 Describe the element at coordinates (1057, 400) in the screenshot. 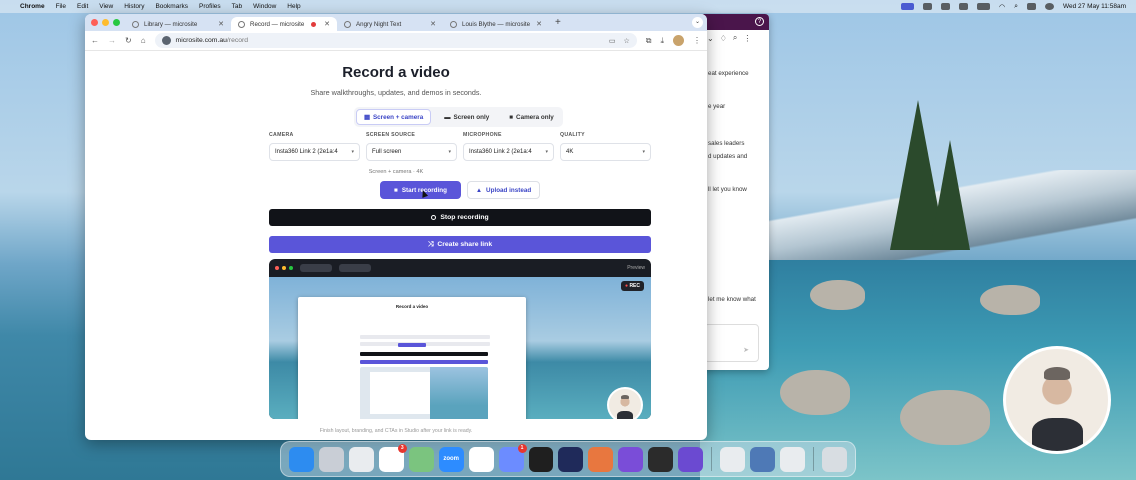

I see `webcam-overlay-bubble` at that location.